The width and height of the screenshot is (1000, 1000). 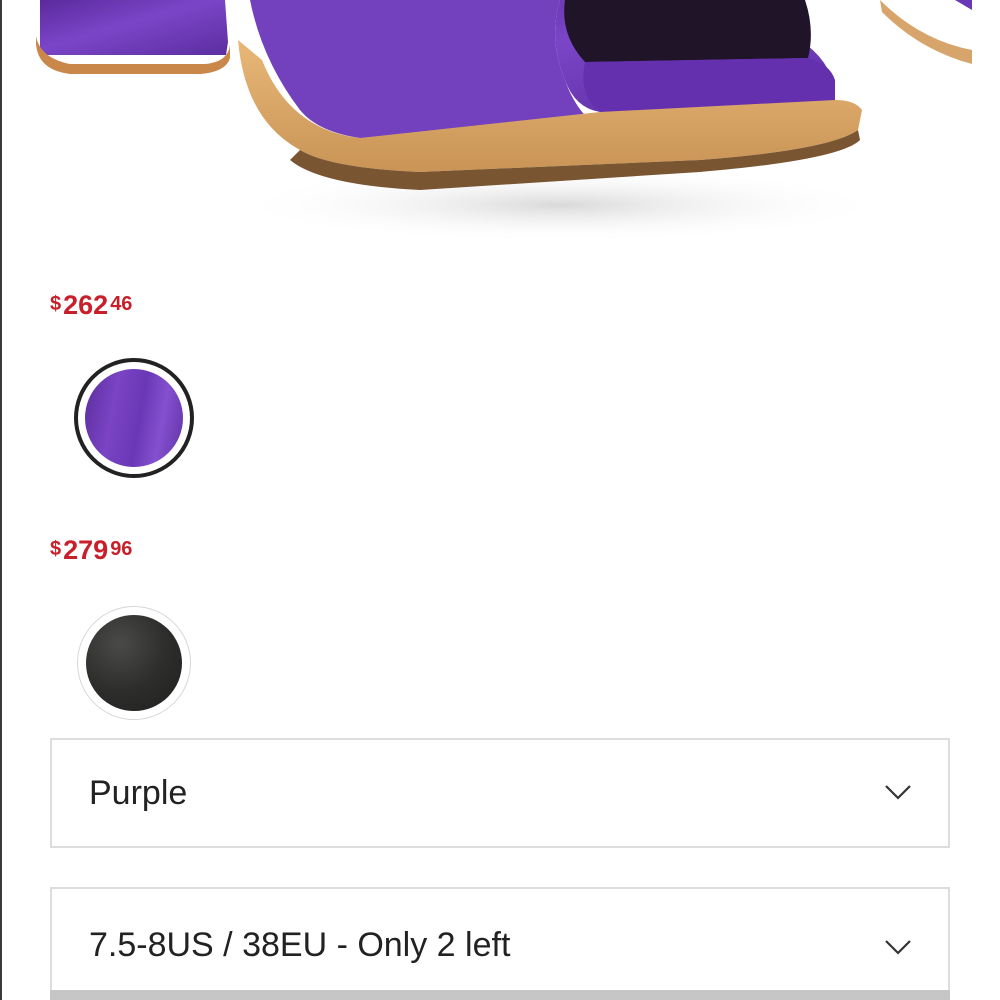 I want to click on size-select-value: 7.5-8US / 38EU - Only 2 left, so click(x=300, y=945).